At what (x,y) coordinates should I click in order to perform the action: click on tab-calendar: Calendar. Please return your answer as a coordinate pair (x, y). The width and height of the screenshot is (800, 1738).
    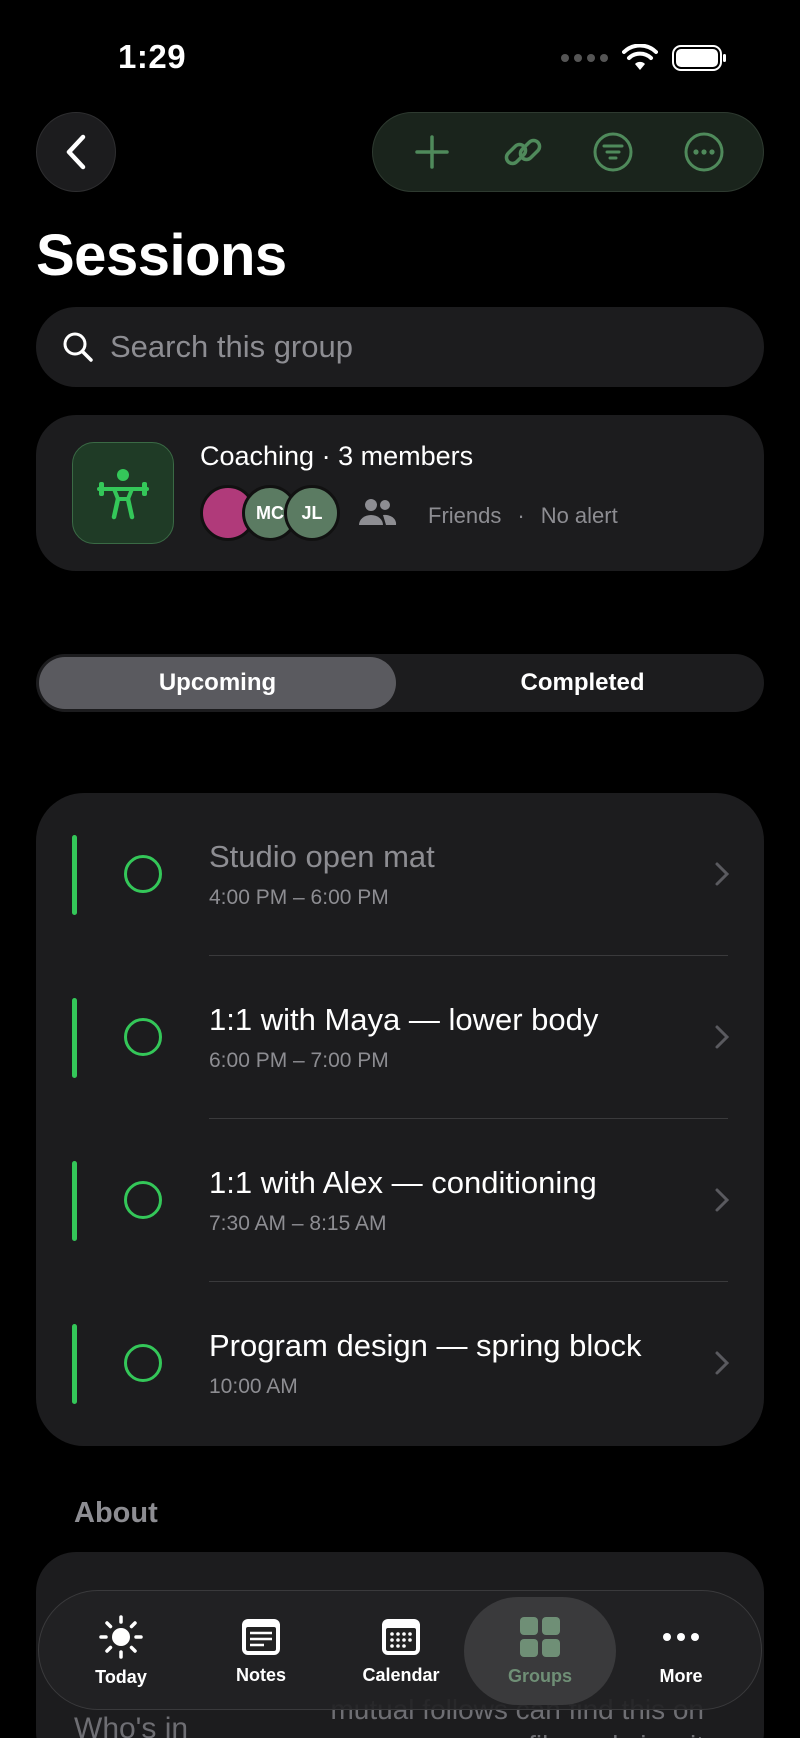
    Looking at the image, I should click on (401, 1651).